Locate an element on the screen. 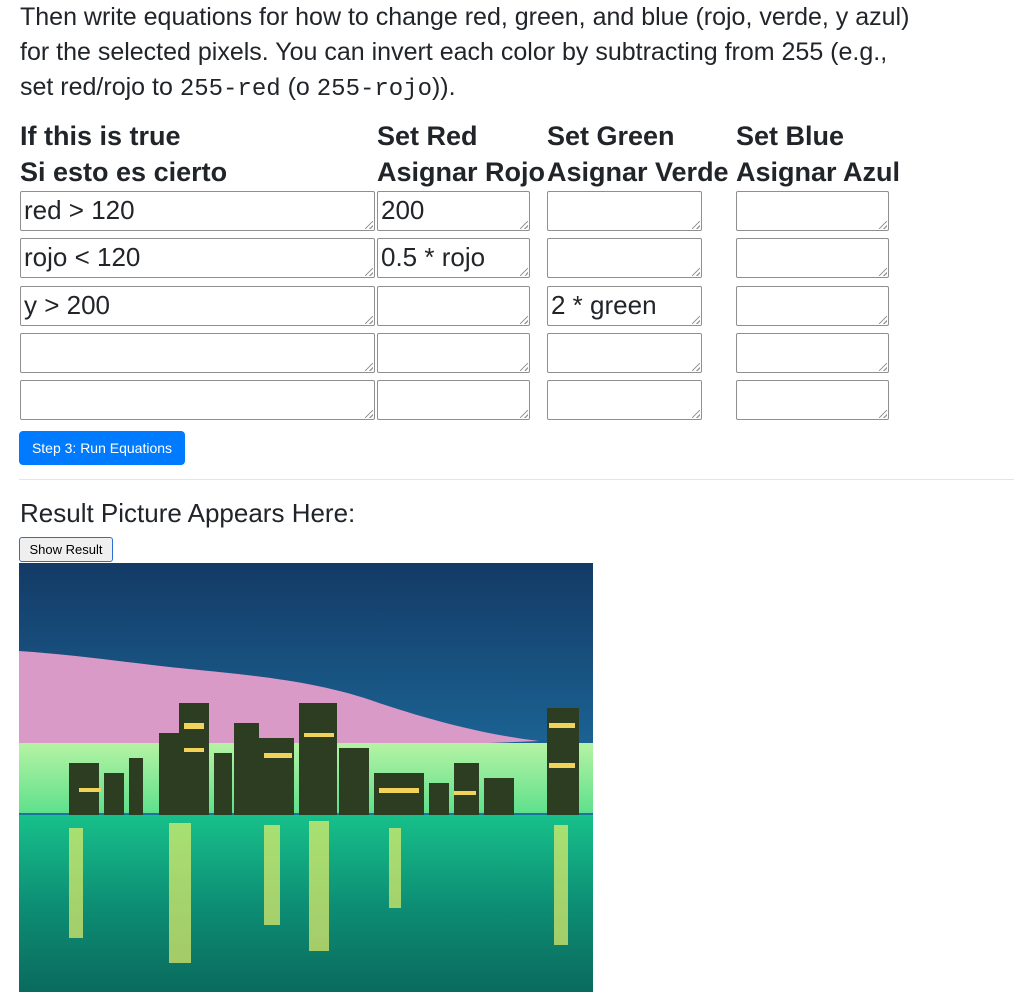 This screenshot has height=998, width=1024. condition-input: rojo < 120 is located at coordinates (197, 258).